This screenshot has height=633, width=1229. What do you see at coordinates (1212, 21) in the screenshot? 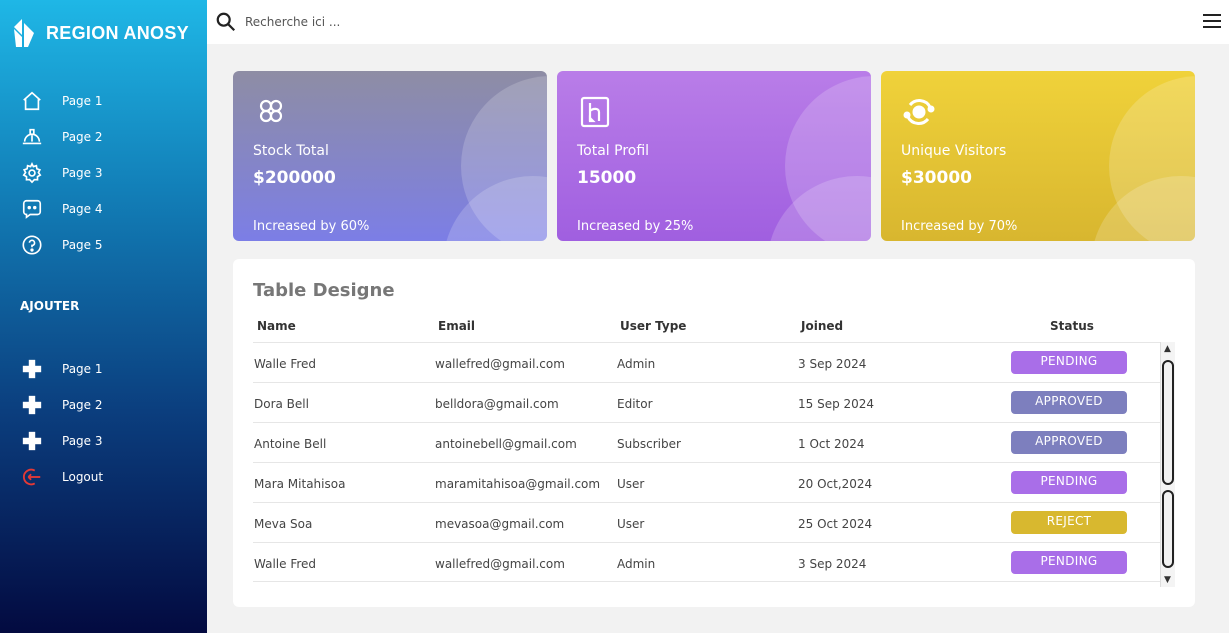
I see `hamburger-icon` at bounding box center [1212, 21].